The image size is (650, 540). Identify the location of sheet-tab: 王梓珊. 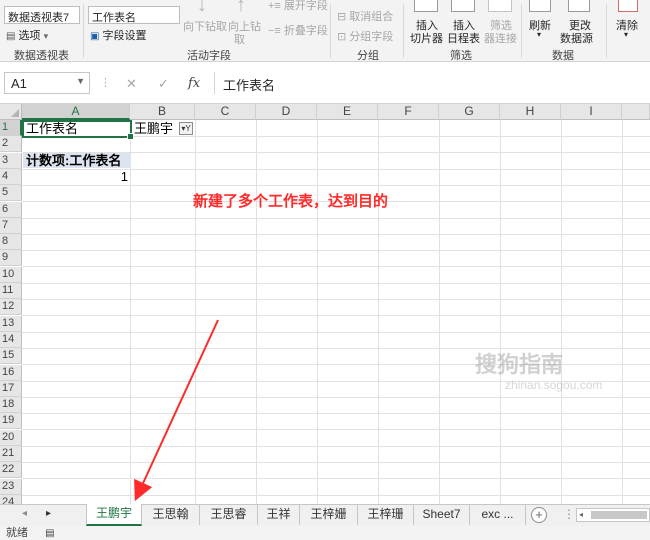
(386, 515).